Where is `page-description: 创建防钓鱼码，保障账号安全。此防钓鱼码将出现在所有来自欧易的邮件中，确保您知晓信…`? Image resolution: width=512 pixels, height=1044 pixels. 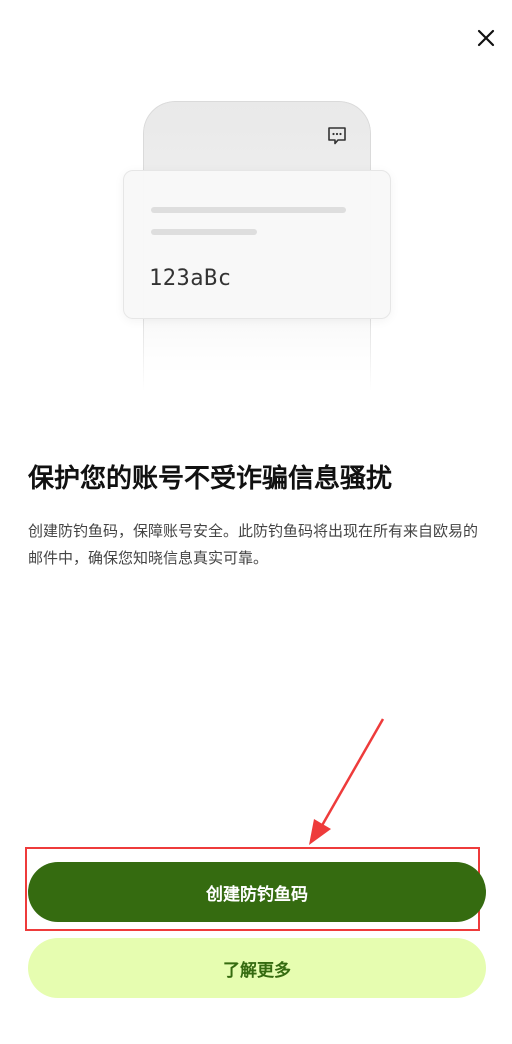 page-description: 创建防钓鱼码，保障账号安全。此防钓鱼码将出现在所有来自欧易的邮件中，确保您知晓信… is located at coordinates (253, 544).